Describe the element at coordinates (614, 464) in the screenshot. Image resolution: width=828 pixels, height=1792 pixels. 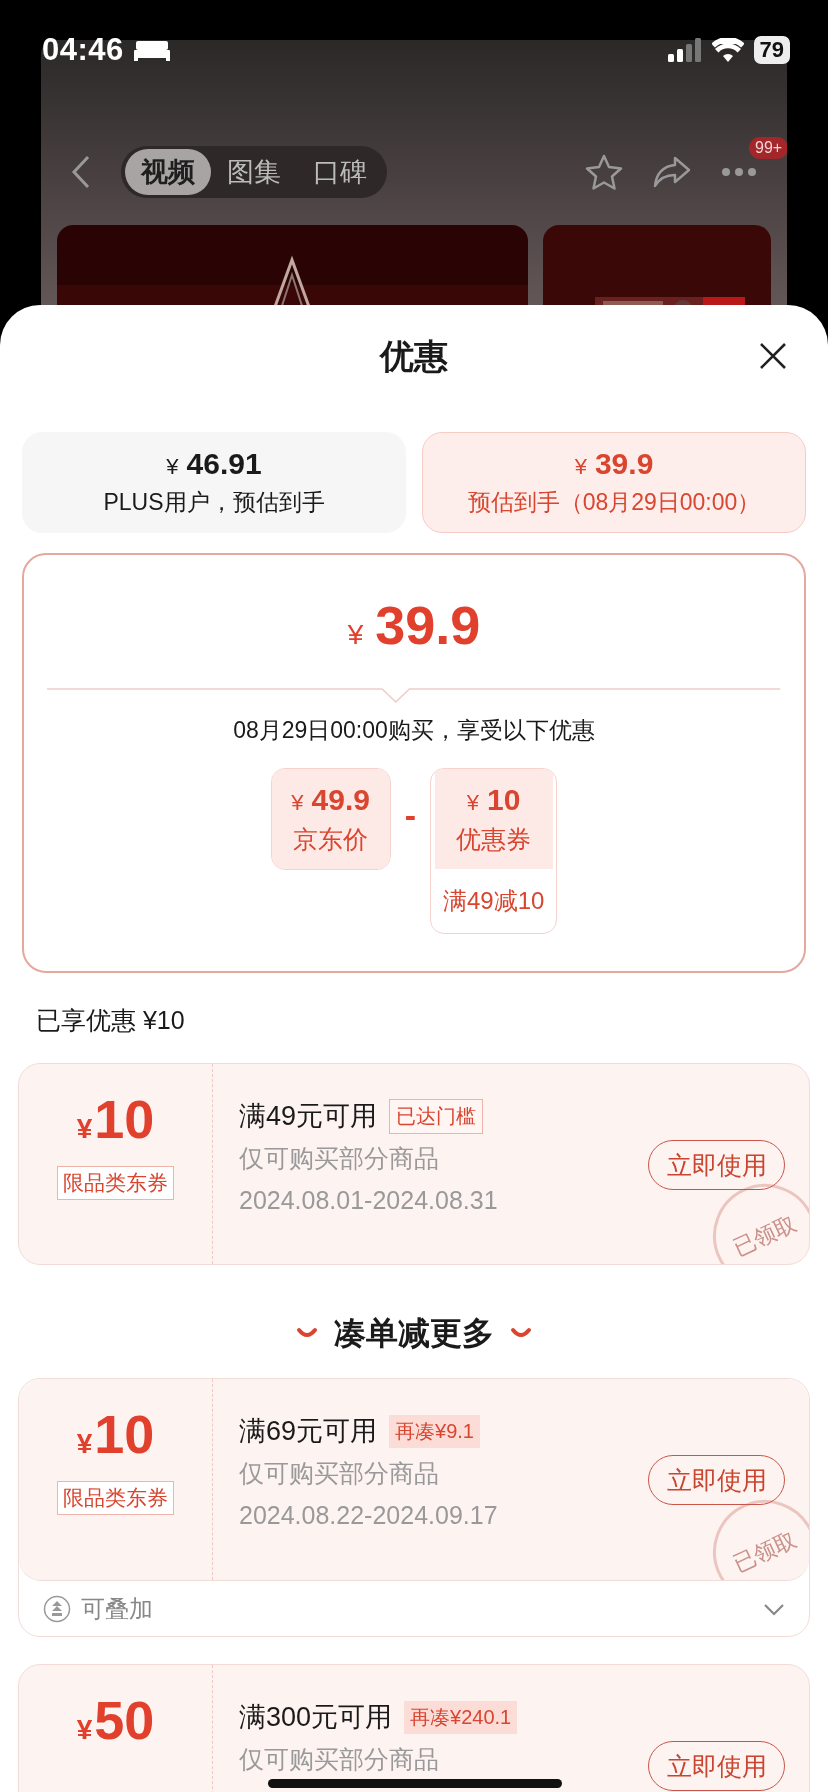
I see `price: ¥ 39.9` at that location.